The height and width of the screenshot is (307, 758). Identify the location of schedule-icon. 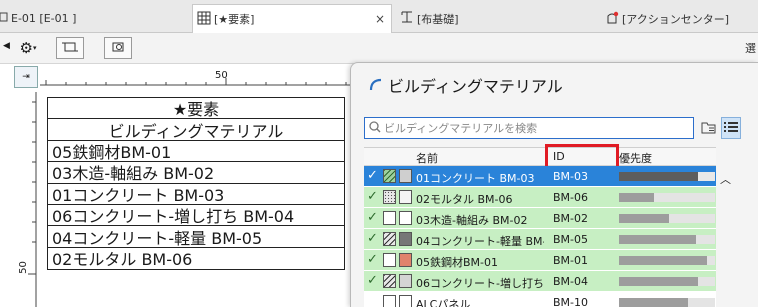
(204, 19).